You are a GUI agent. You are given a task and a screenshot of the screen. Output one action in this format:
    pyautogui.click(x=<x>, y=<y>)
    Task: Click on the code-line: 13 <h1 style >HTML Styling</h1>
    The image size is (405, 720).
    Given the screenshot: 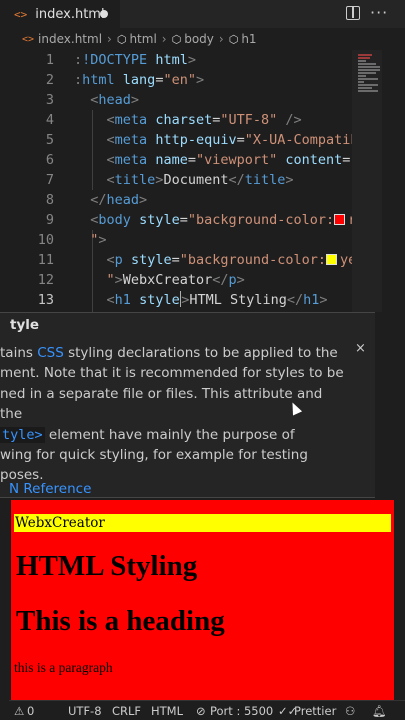 What is the action you would take?
    pyautogui.click(x=202, y=300)
    